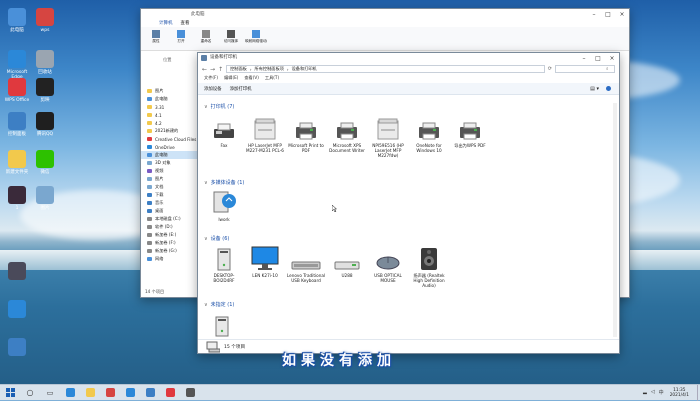 The width and height of the screenshot is (700, 401). What do you see at coordinates (171, 219) in the screenshot?
I see `nav-item: 本地磁盘 (C:)` at bounding box center [171, 219].